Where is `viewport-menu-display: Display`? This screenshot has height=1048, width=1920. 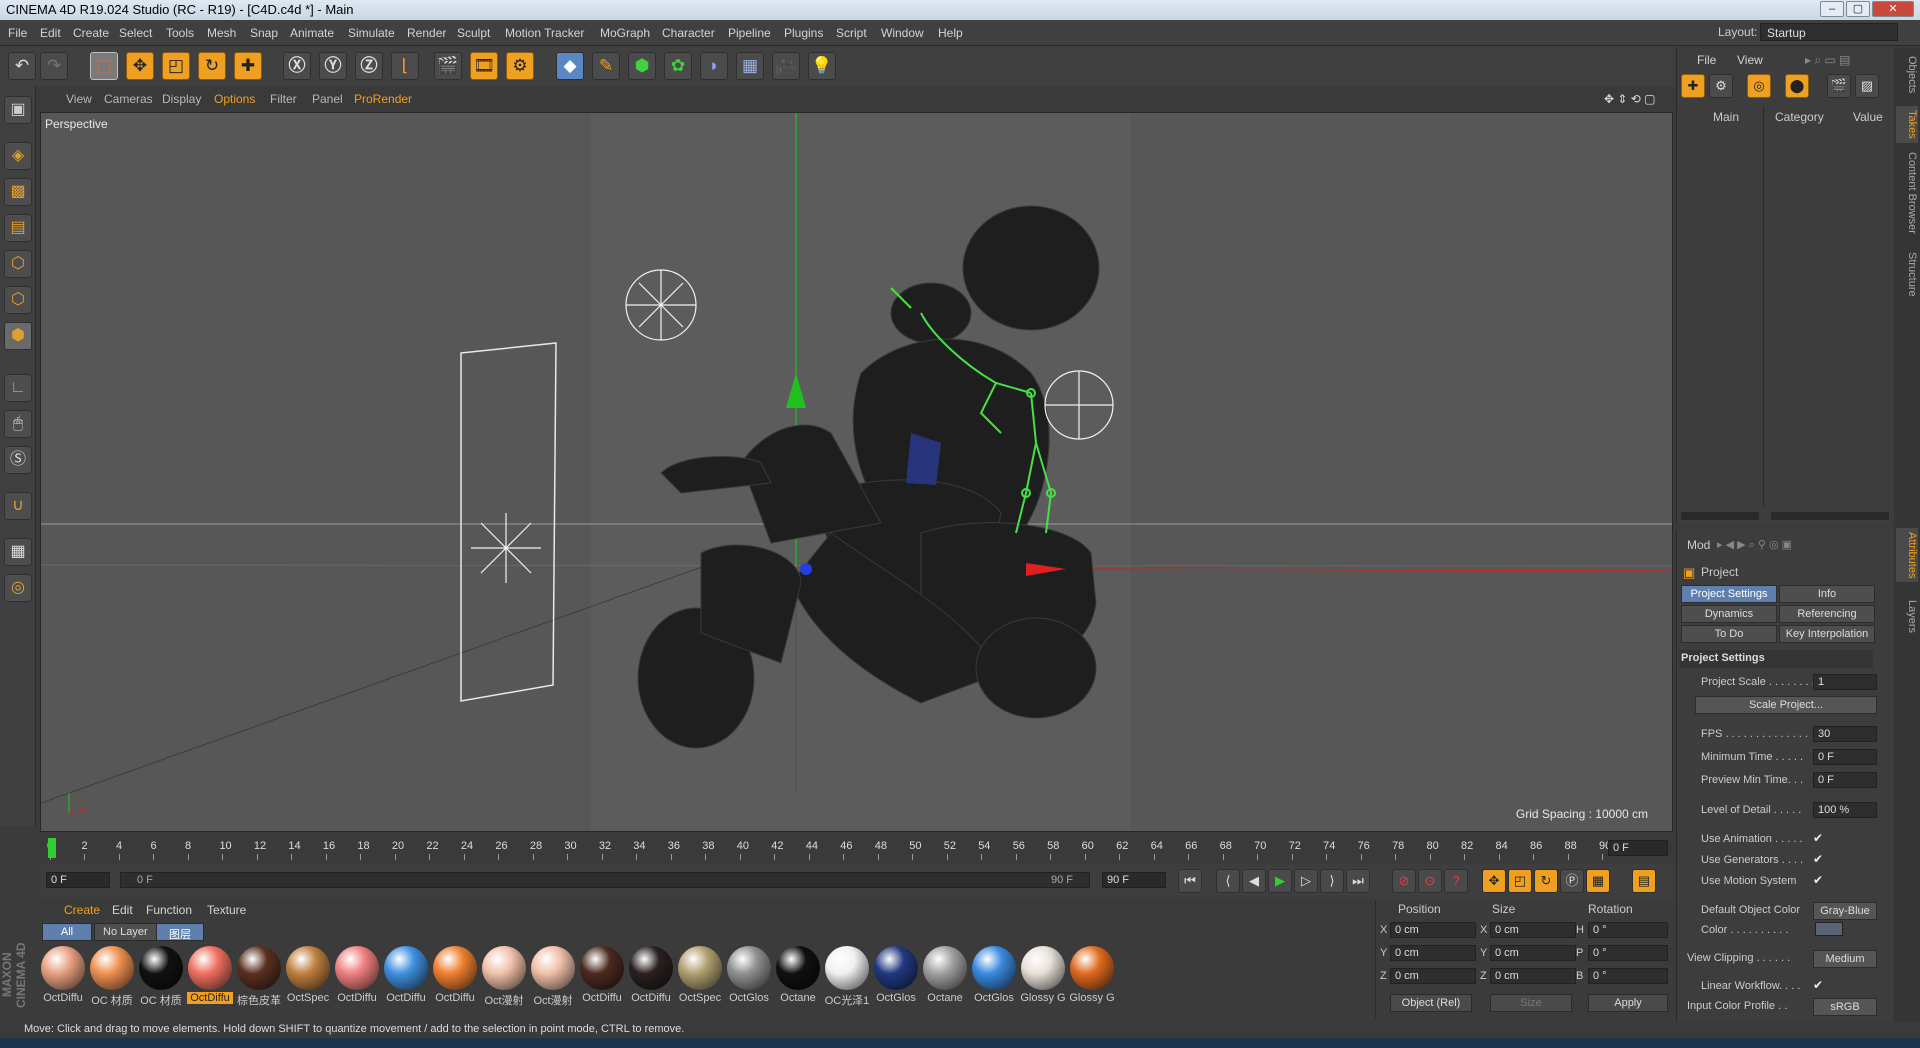 viewport-menu-display: Display is located at coordinates (181, 99).